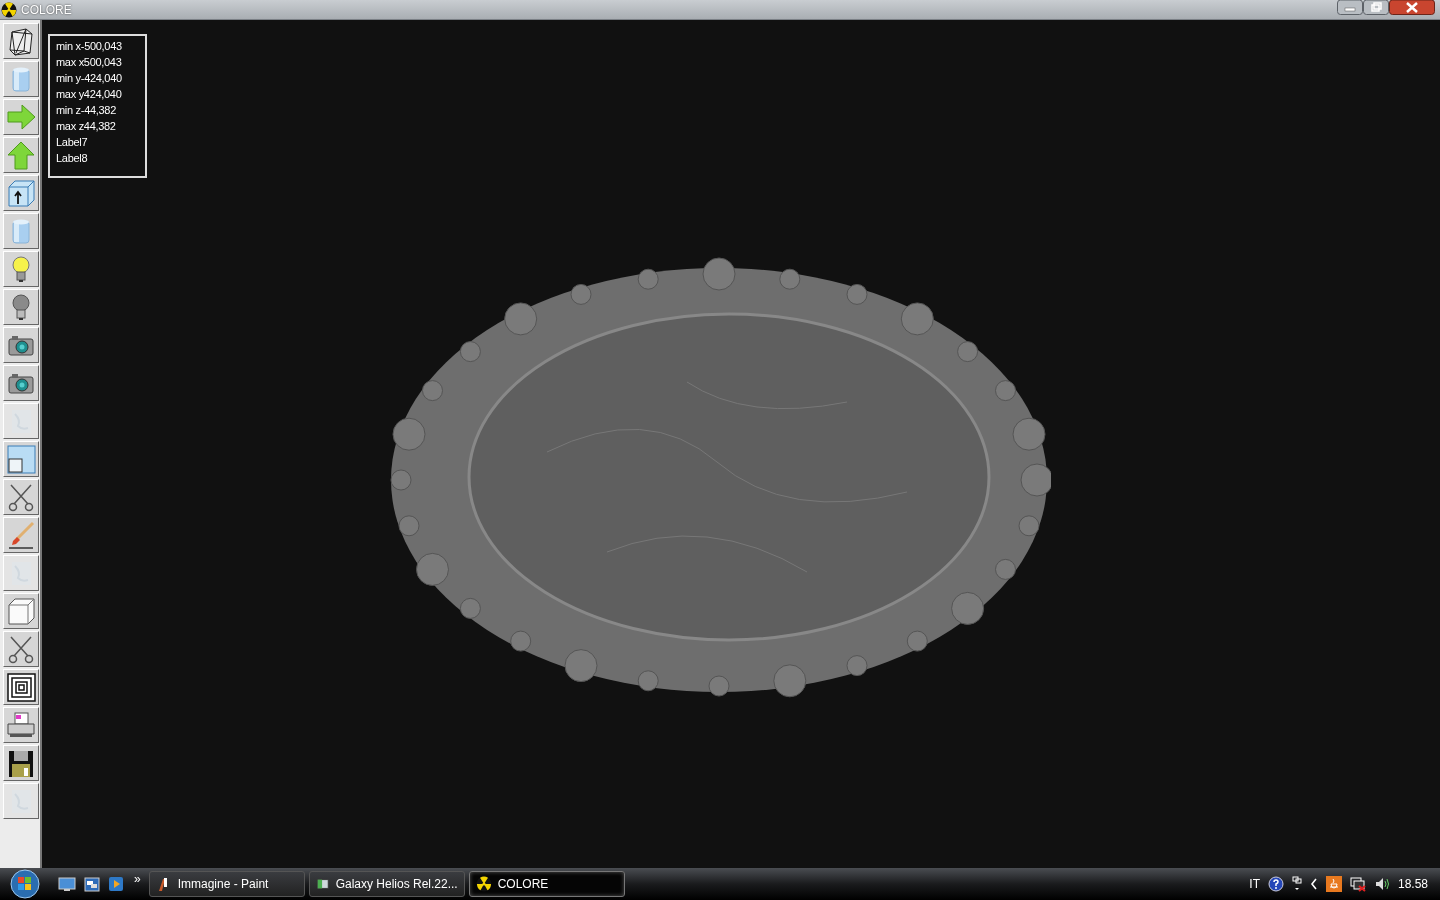 This screenshot has width=1440, height=900. What do you see at coordinates (89, 62) in the screenshot?
I see `bounds-label: max x500,043` at bounding box center [89, 62].